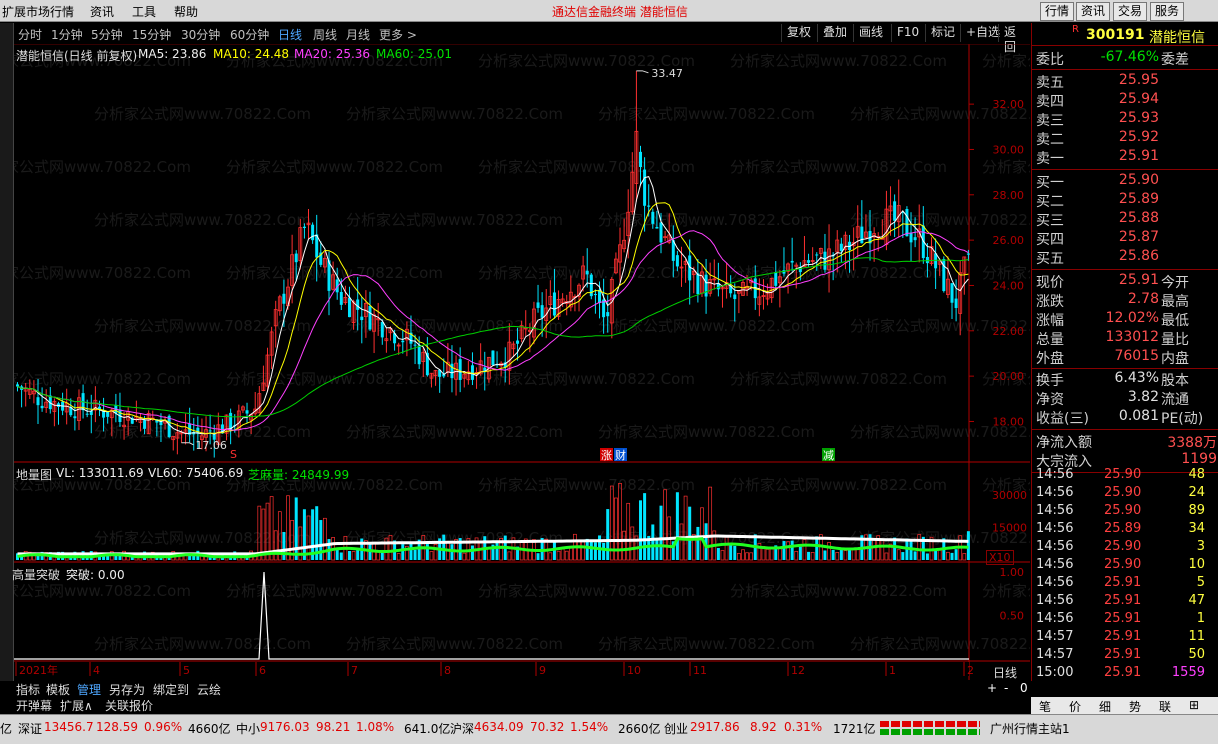 Image resolution: width=1218 pixels, height=744 pixels. What do you see at coordinates (1009, 104) in the screenshot?
I see `price-tick-label: 32.00` at bounding box center [1009, 104].